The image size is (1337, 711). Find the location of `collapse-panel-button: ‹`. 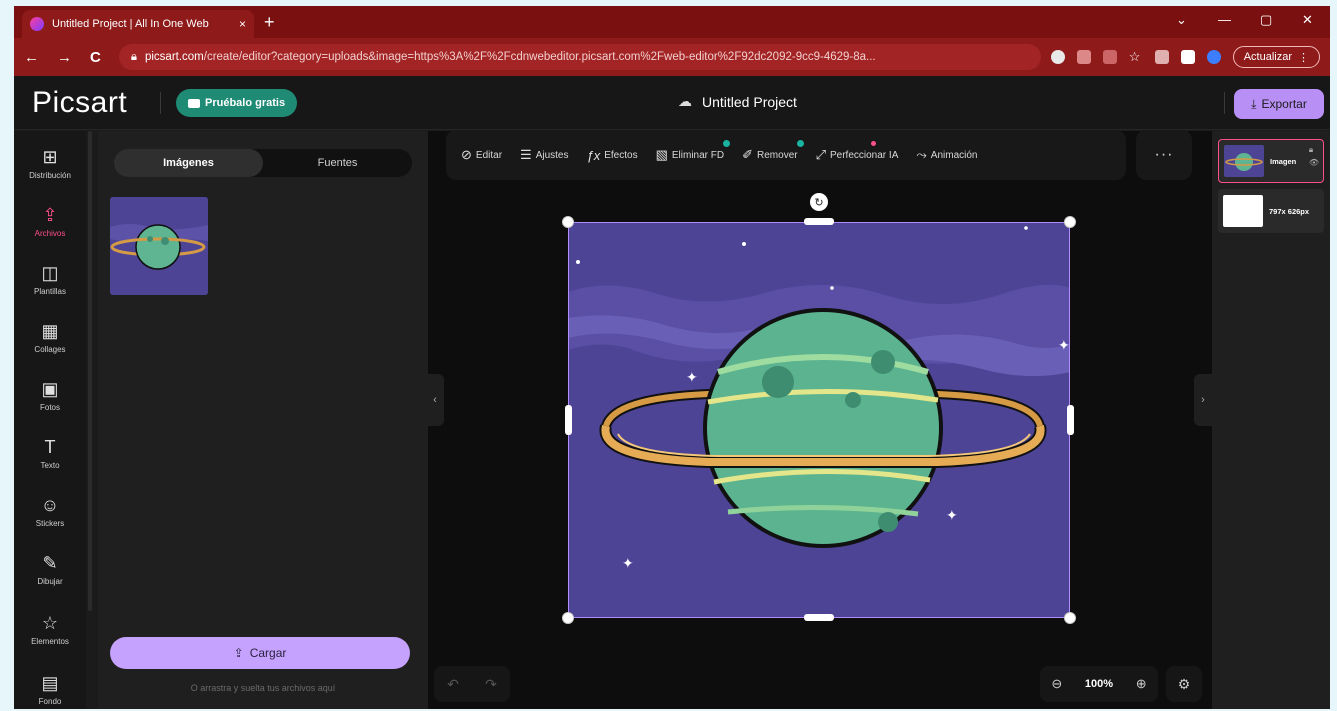

collapse-panel-button: ‹ is located at coordinates (435, 400).